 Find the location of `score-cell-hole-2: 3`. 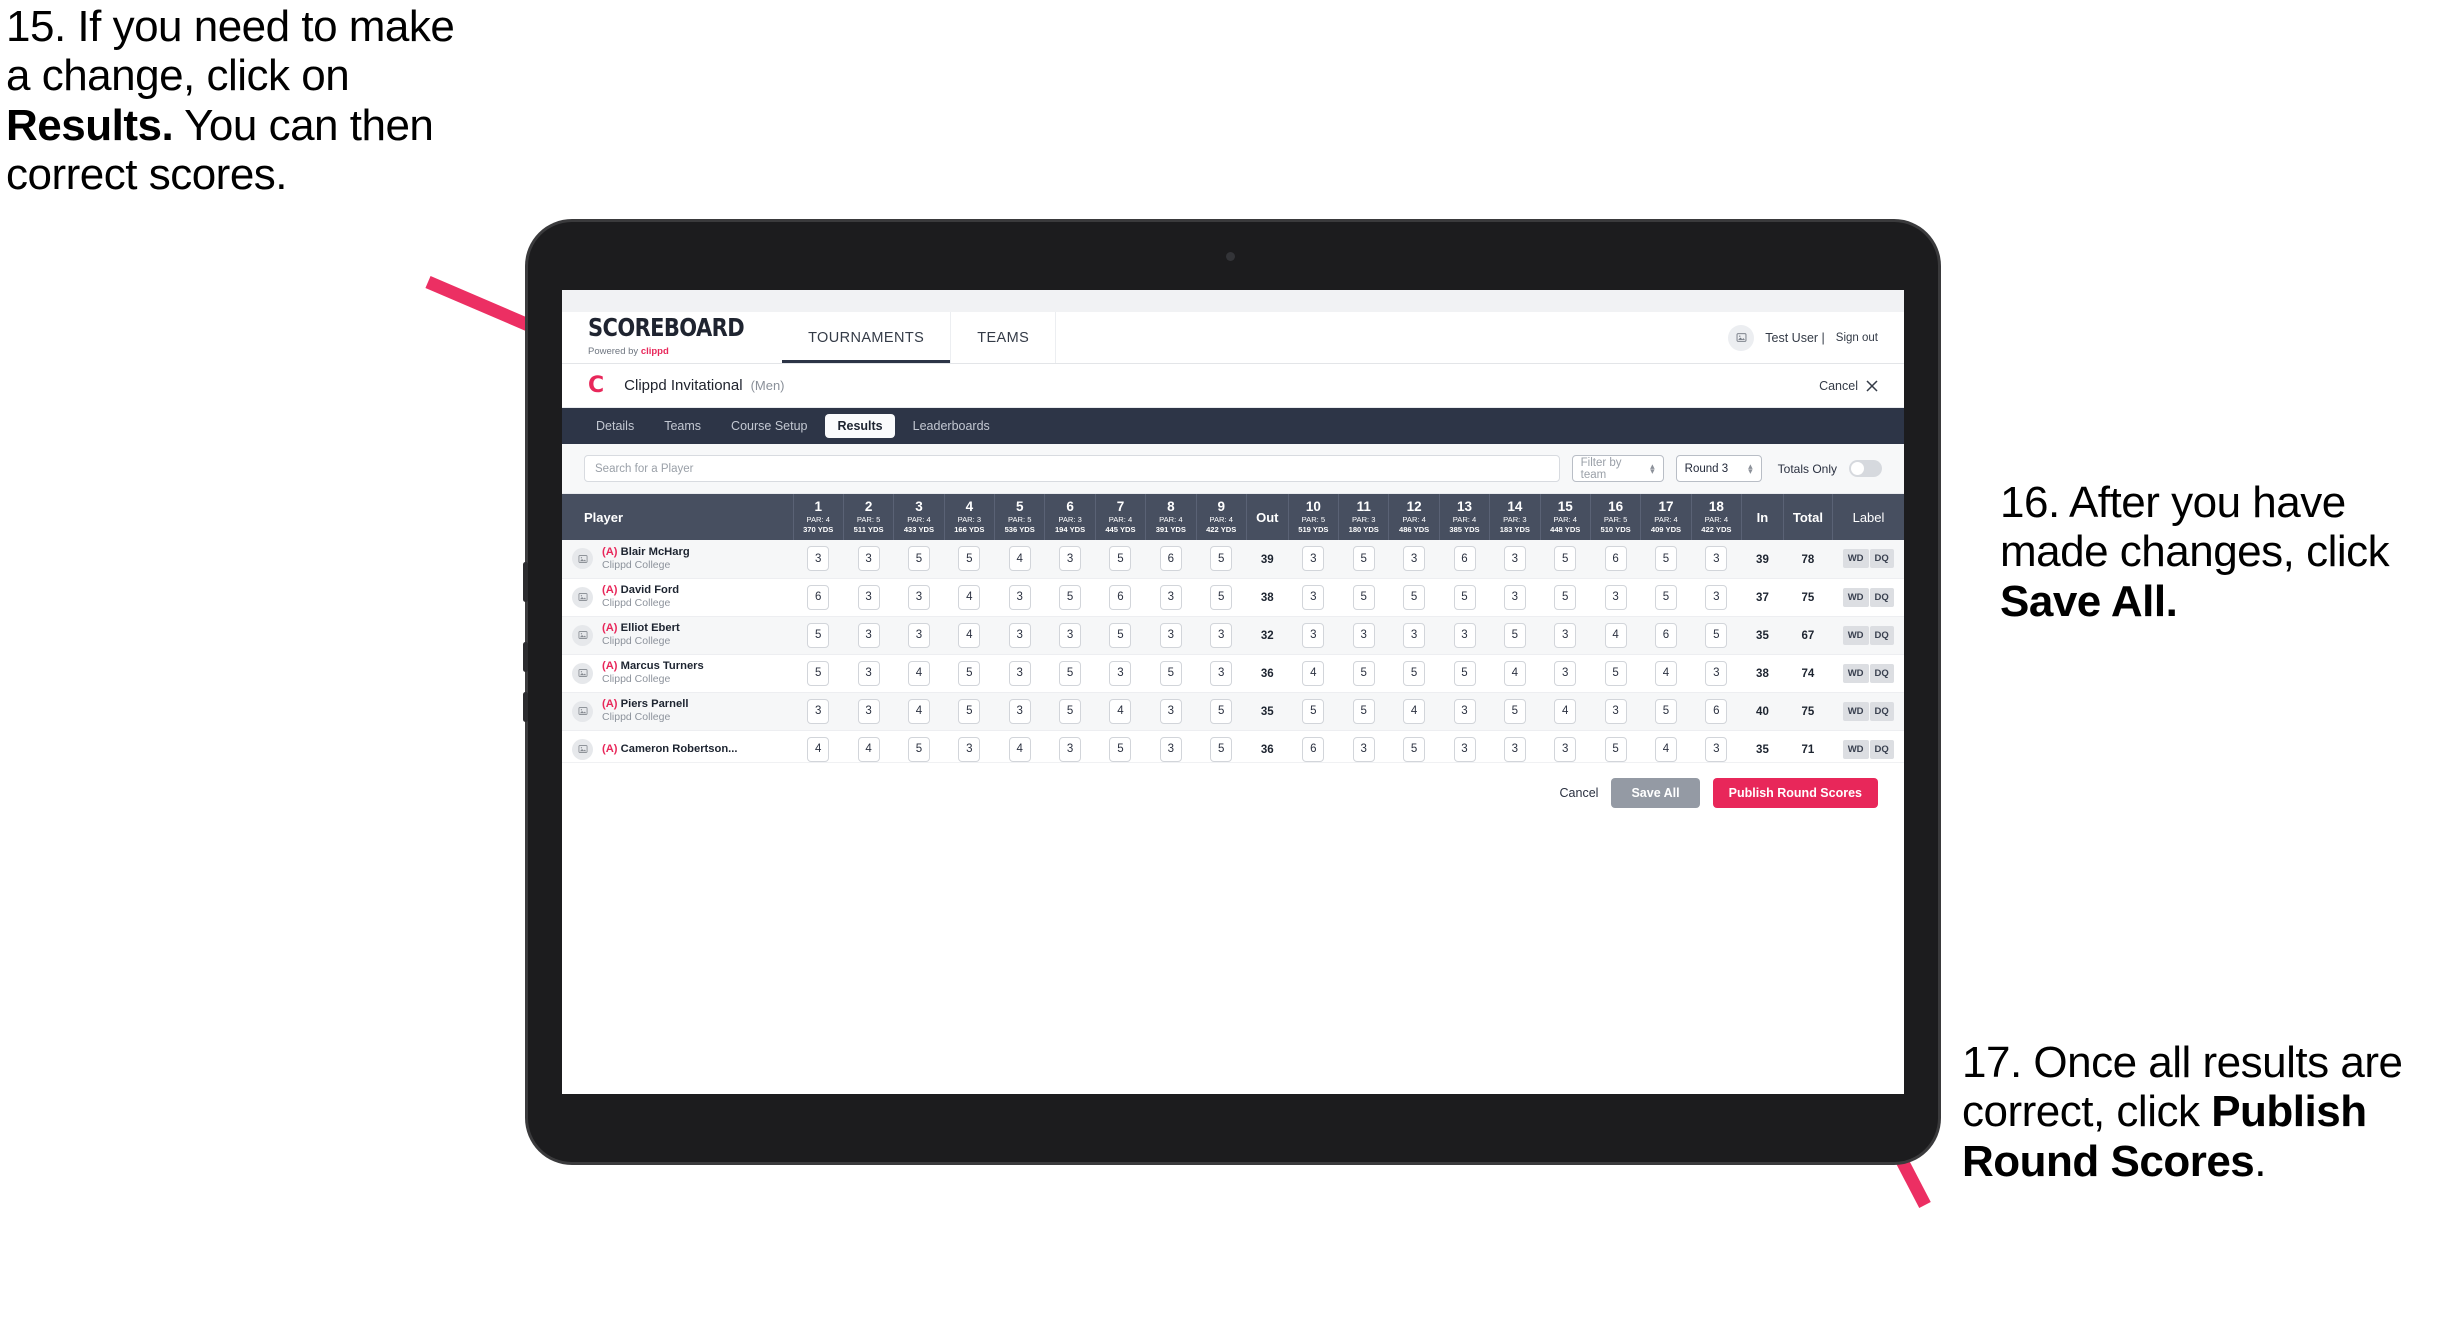

score-cell-hole-2: 3 is located at coordinates (868, 673).